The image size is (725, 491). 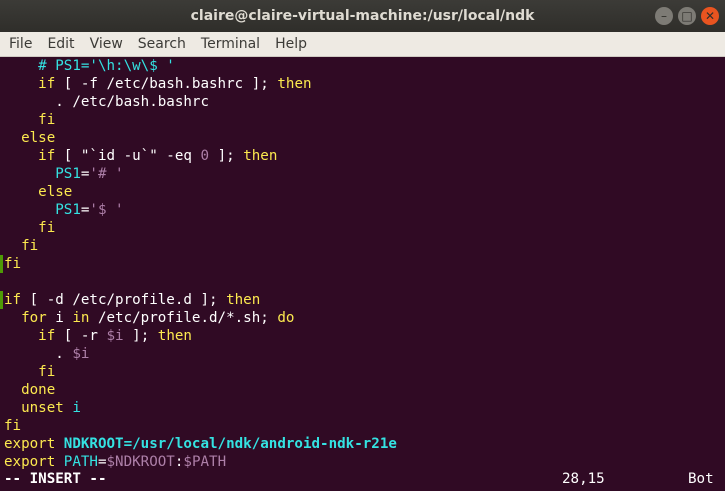 I want to click on code-token: [ -f /etc/bash.bashrc ];, so click(x=166, y=84).